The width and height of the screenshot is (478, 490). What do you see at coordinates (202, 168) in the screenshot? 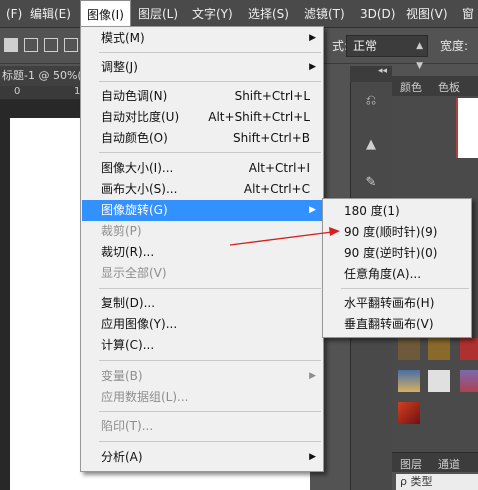
I see `menu-item-image-size: 图像大小(I)... Alt+Ctrl+I` at bounding box center [202, 168].